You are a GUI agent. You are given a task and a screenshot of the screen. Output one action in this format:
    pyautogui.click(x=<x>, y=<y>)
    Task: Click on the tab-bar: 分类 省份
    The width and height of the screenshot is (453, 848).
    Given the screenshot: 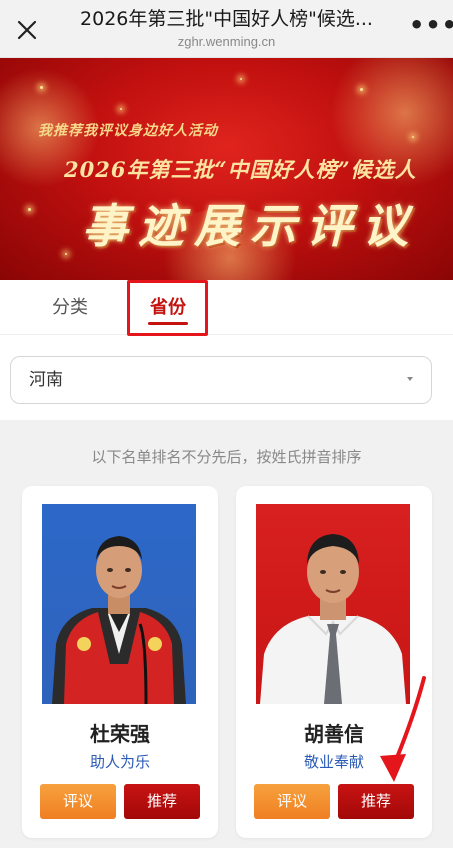 What is the action you would take?
    pyautogui.click(x=226, y=307)
    